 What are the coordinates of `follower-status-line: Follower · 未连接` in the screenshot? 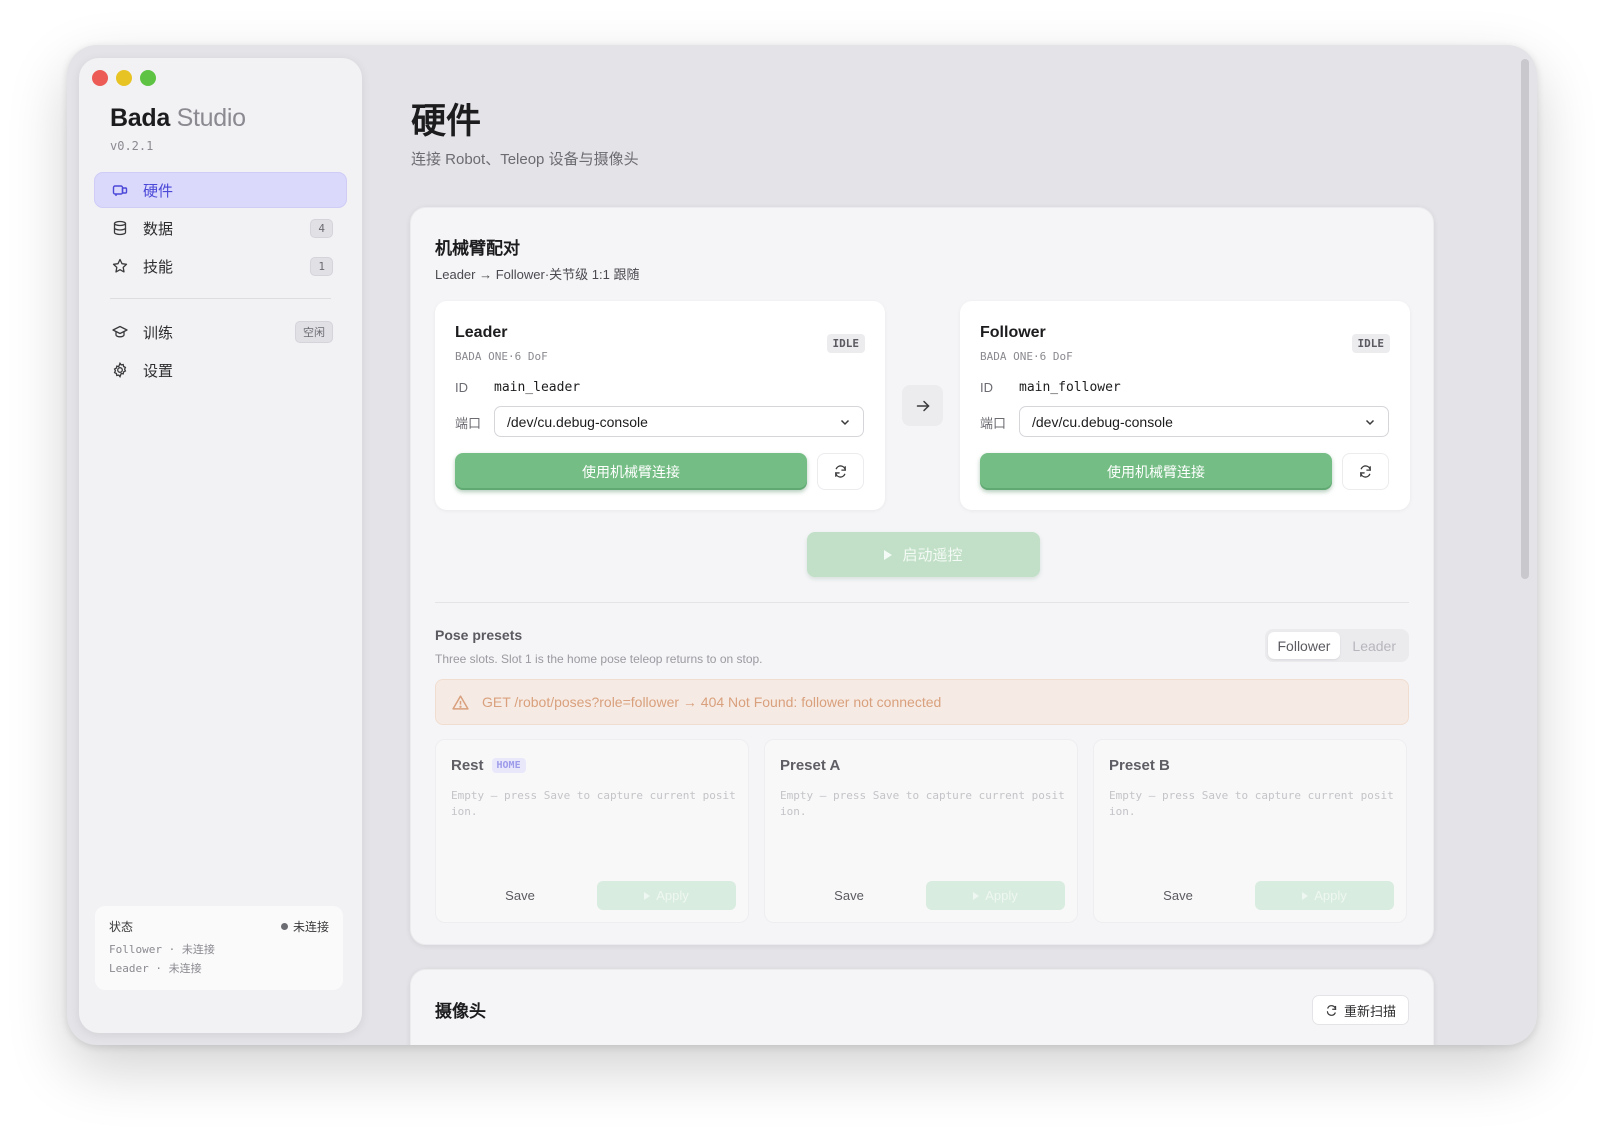 It's located at (162, 949).